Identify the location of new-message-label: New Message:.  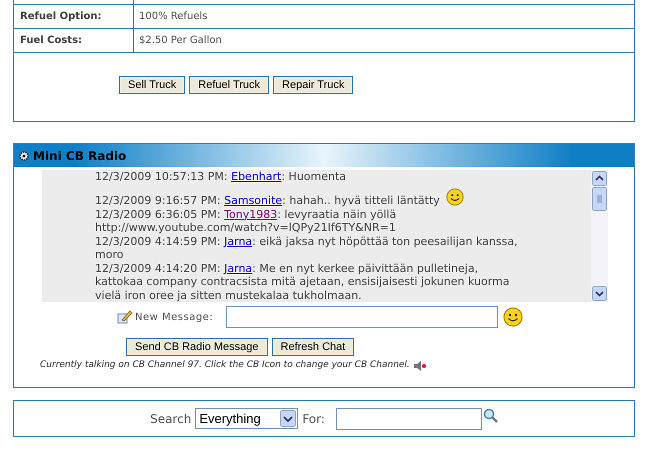
(174, 317).